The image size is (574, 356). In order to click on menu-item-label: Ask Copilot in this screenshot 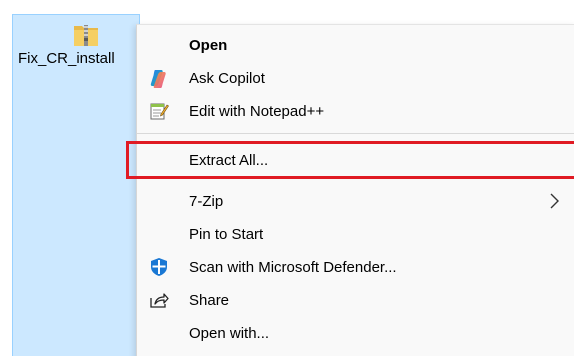, I will do `click(227, 78)`.